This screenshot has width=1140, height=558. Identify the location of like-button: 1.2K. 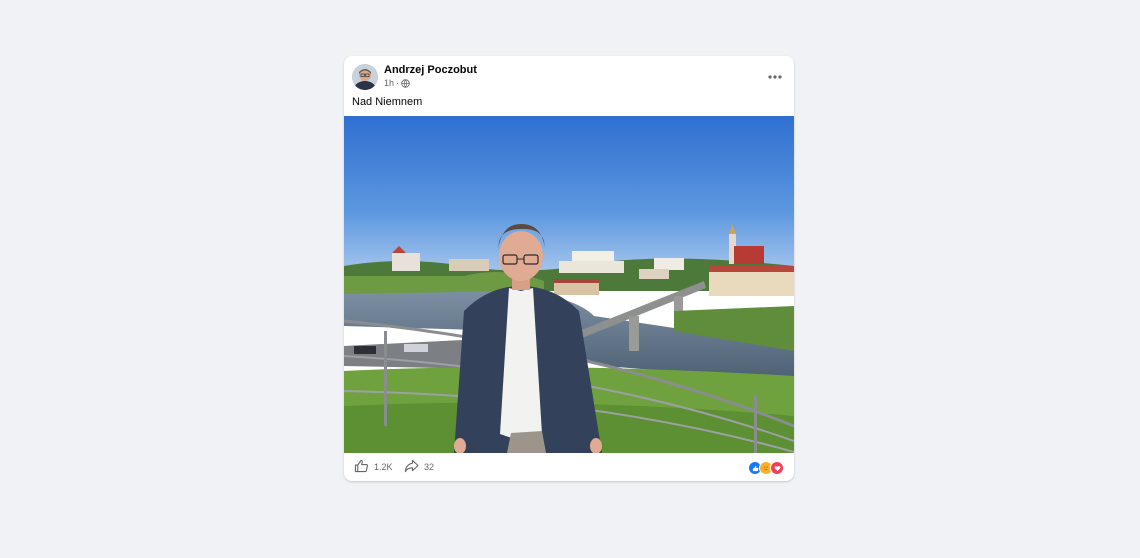
(373, 467).